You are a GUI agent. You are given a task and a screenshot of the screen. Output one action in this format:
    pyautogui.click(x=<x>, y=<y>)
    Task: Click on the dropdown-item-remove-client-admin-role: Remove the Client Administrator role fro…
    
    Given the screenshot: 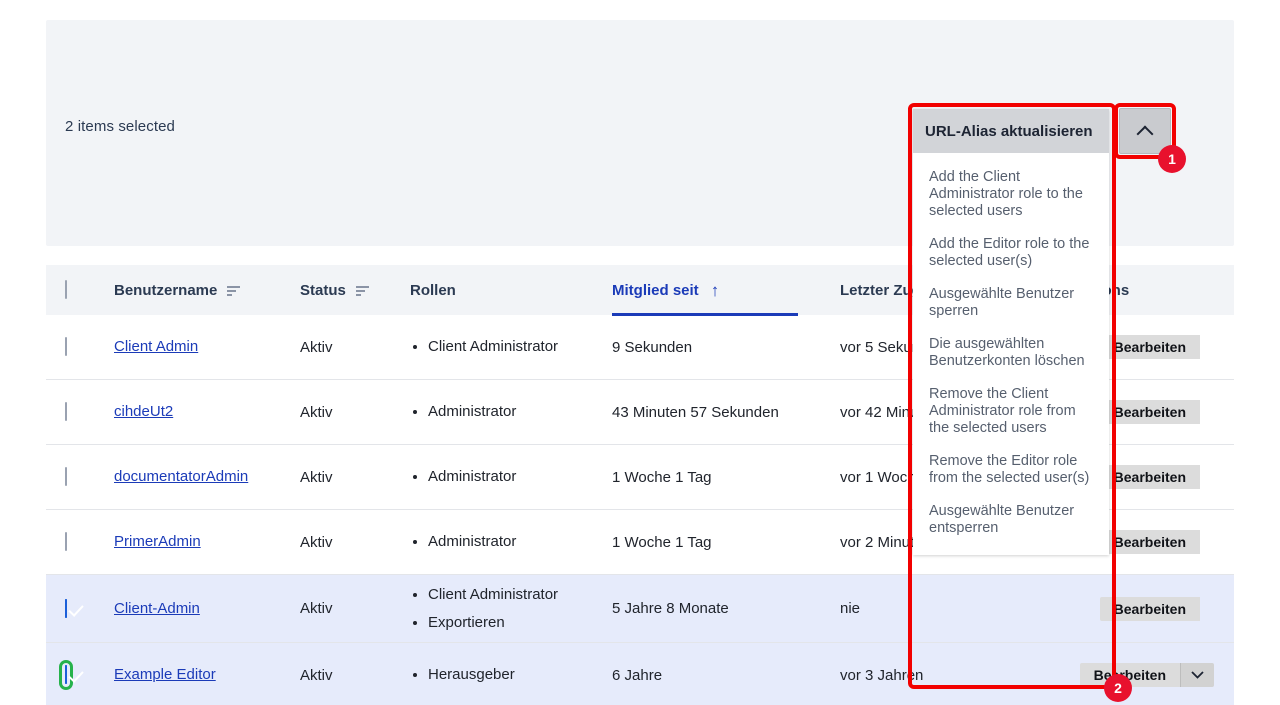 What is the action you would take?
    pyautogui.click(x=1011, y=411)
    